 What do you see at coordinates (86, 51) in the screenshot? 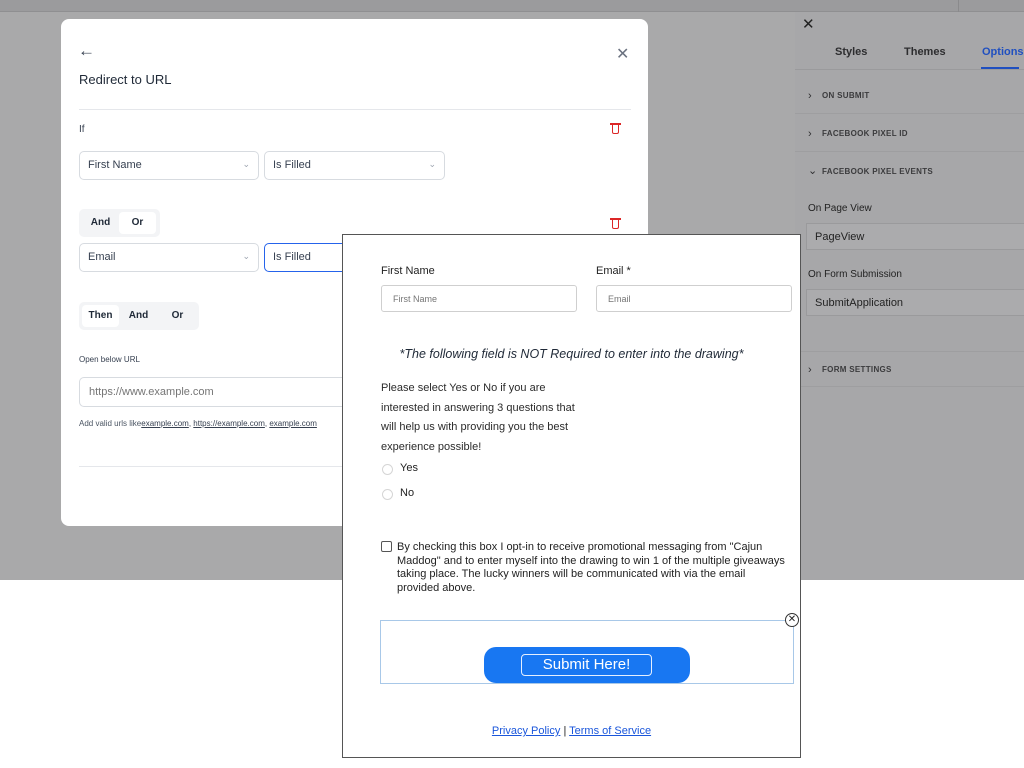
I see `arrow-left-icon: ←` at bounding box center [86, 51].